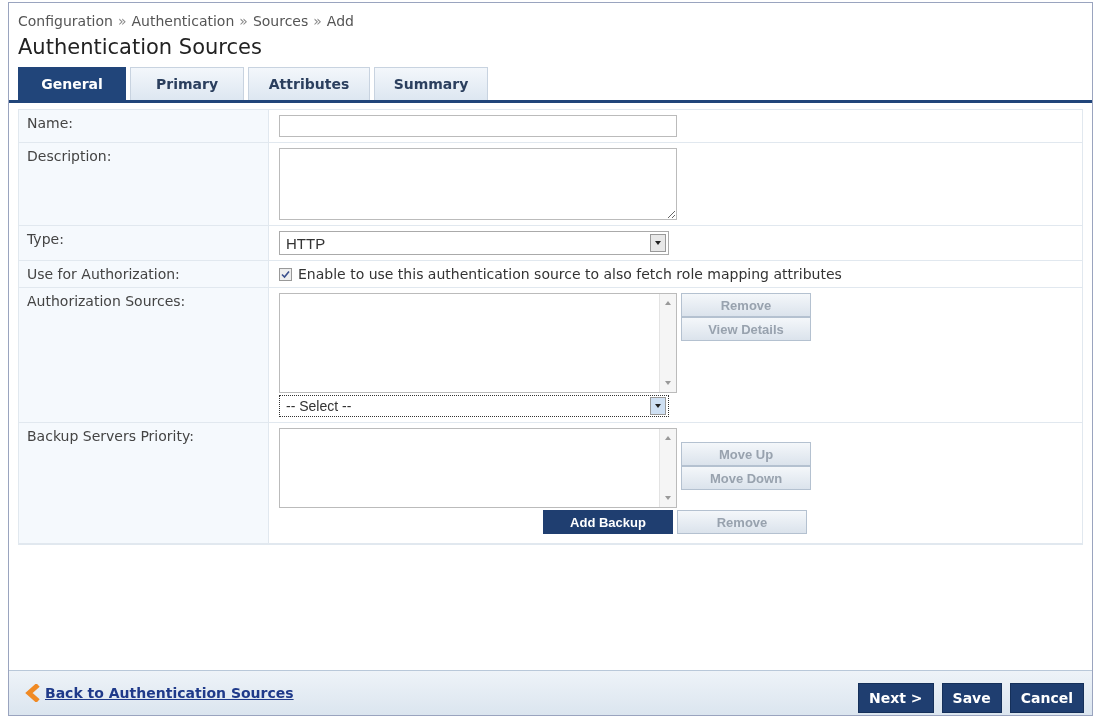 This screenshot has height=721, width=1101. I want to click on tab: Primary, so click(187, 83).